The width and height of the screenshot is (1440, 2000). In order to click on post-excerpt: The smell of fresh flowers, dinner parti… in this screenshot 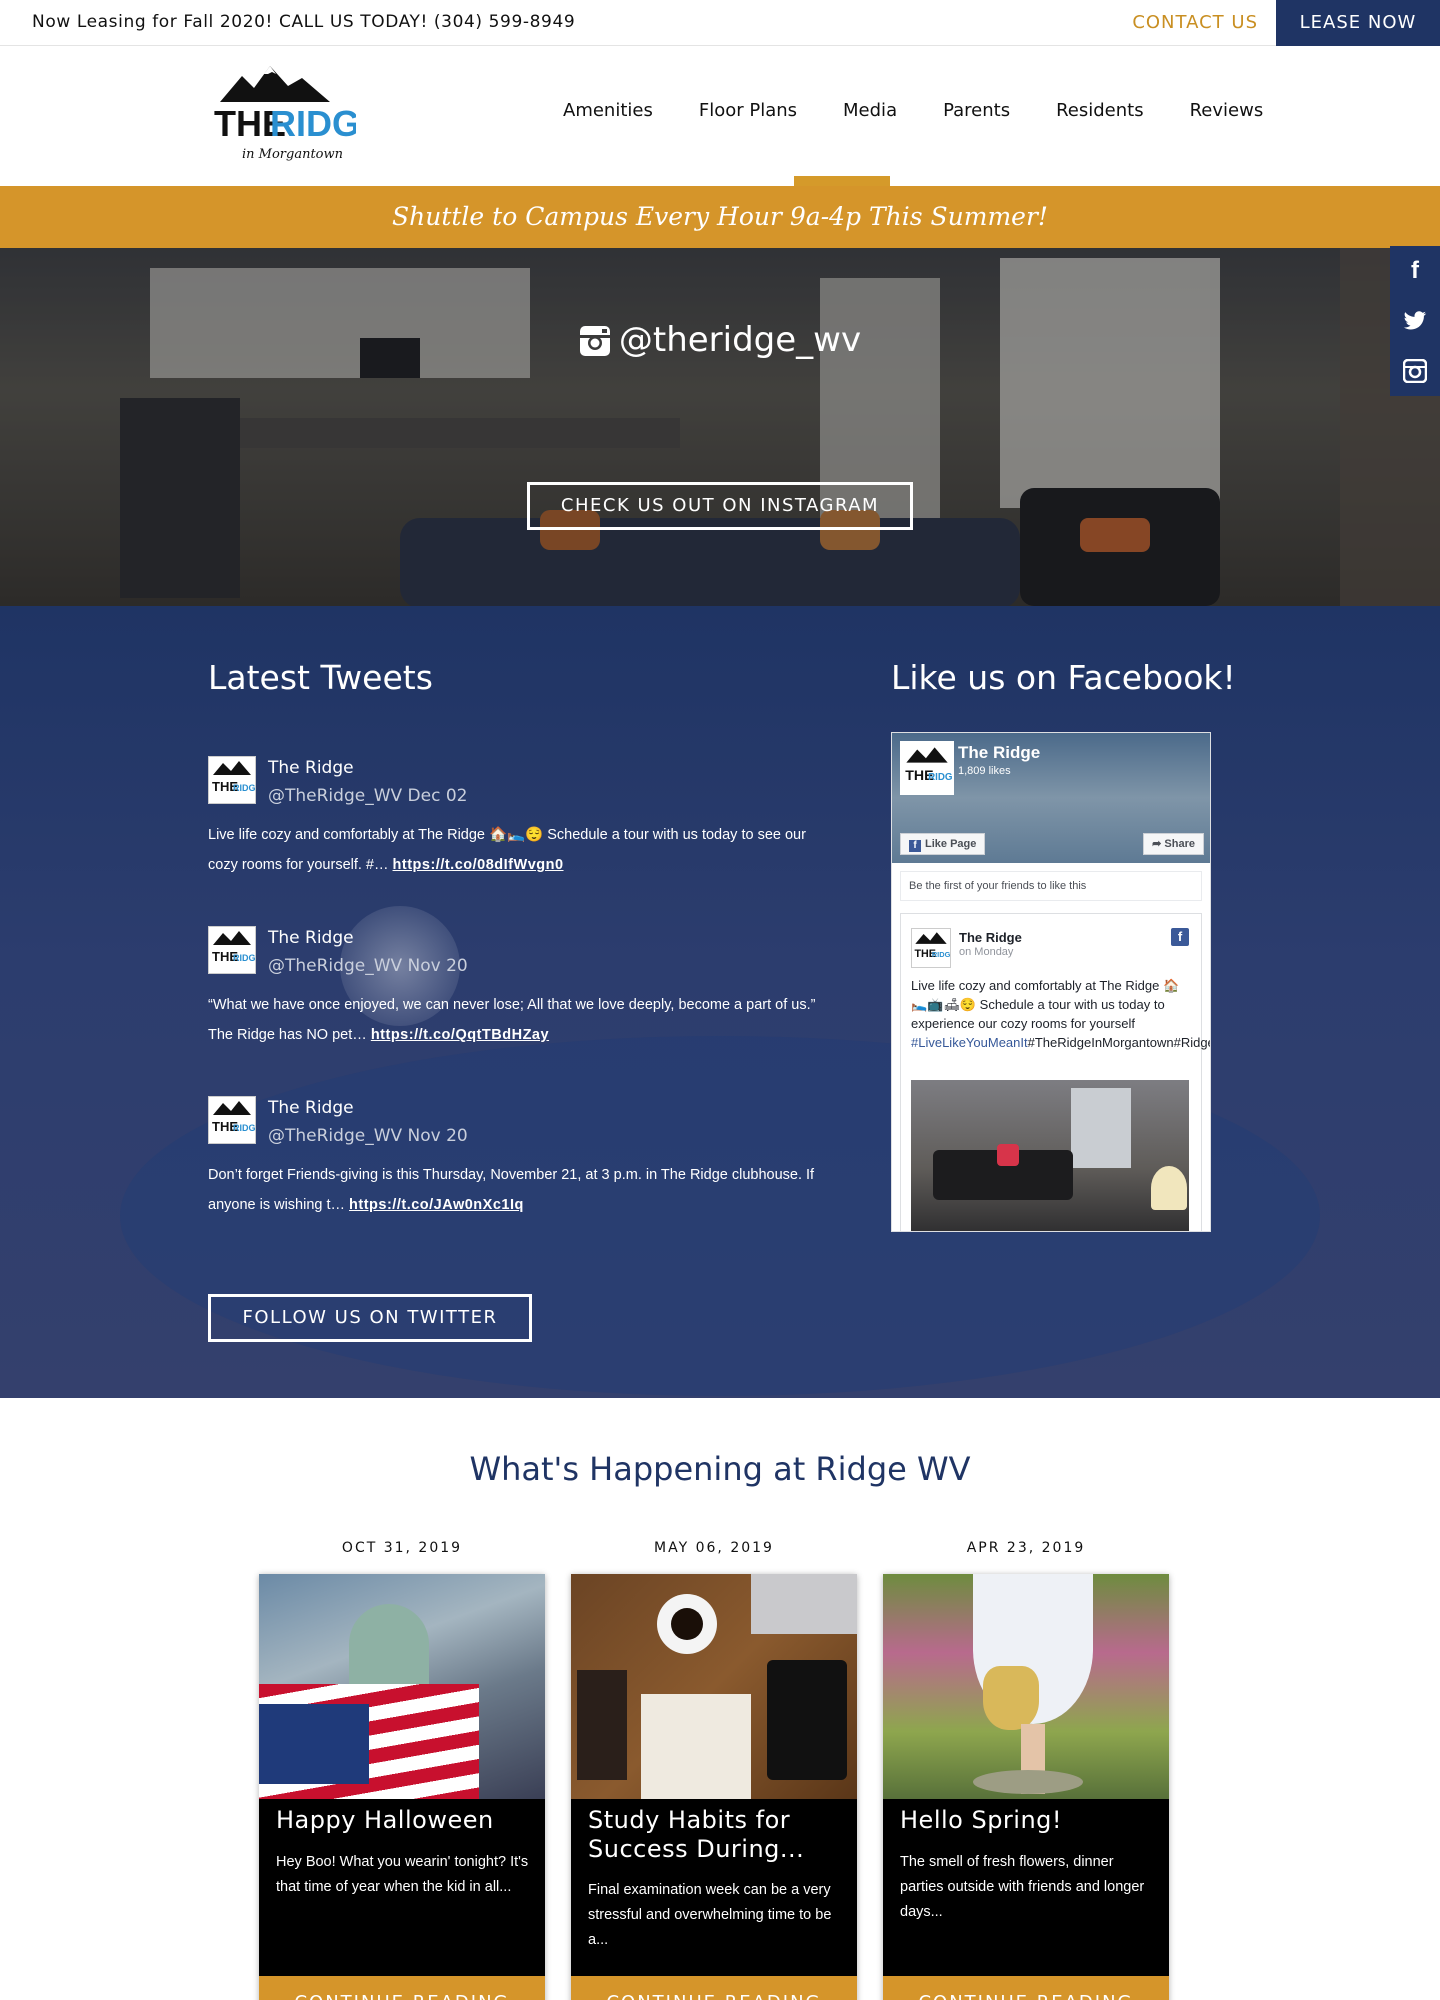, I will do `click(1022, 1887)`.